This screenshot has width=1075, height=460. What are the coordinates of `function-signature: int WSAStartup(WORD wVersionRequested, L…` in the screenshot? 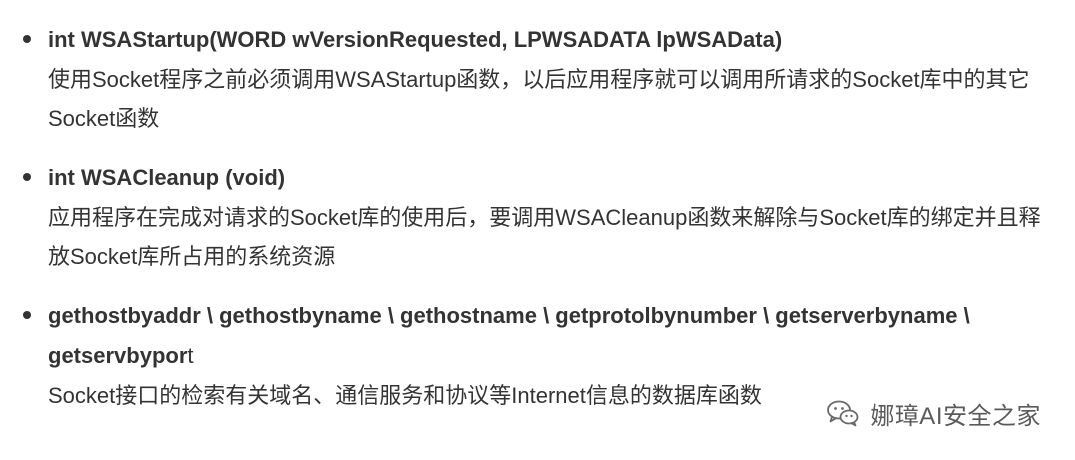 It's located at (554, 40).